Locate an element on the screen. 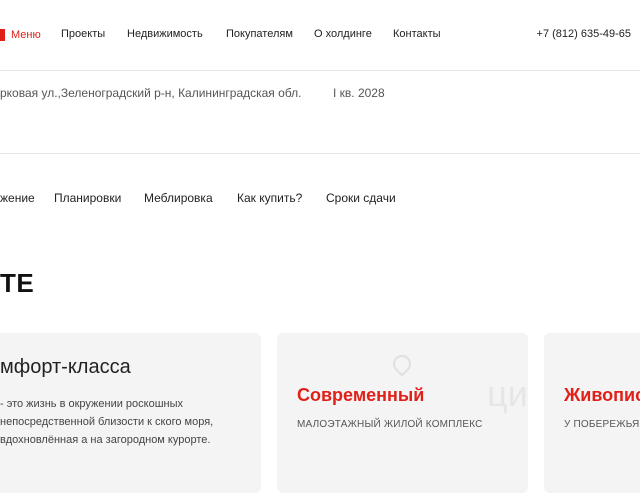  card-title: Современный is located at coordinates (361, 395).